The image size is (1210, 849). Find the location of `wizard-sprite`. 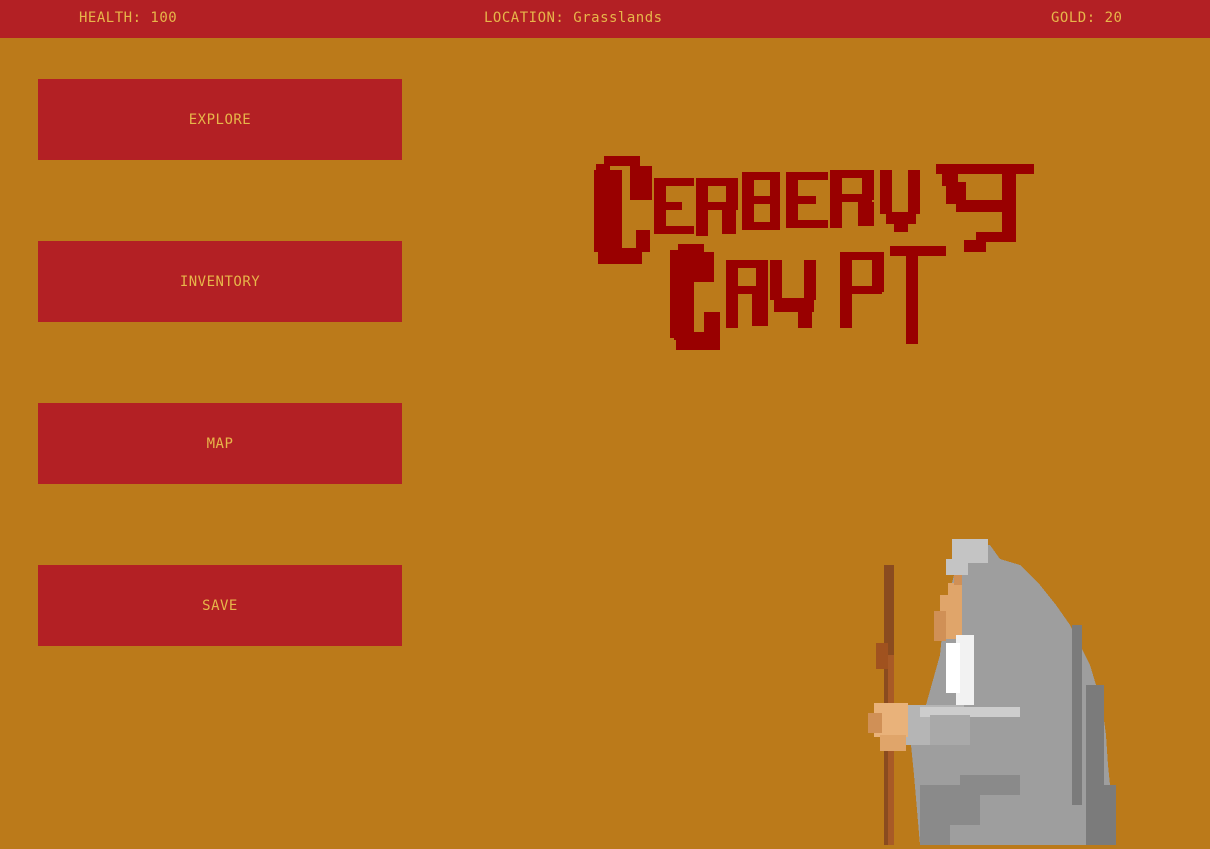

wizard-sprite is located at coordinates (990, 690).